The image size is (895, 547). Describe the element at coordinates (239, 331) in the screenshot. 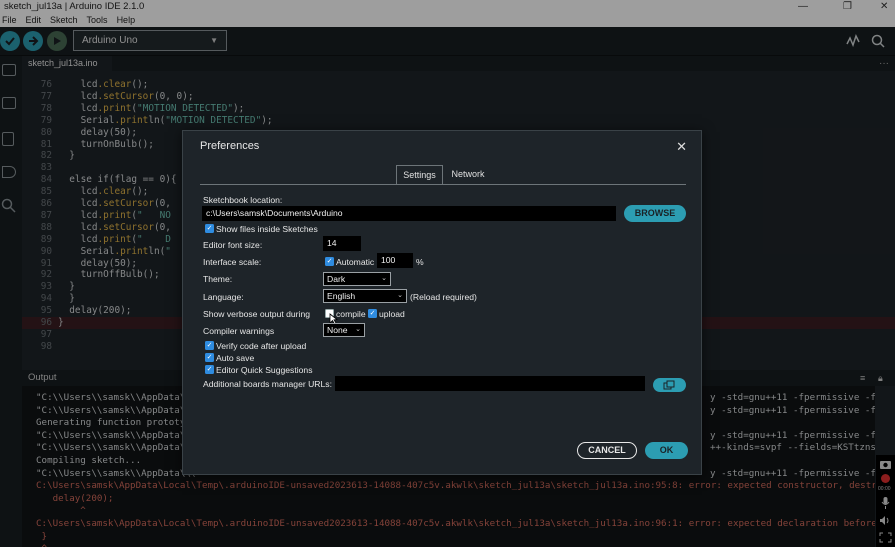

I see `warnings-label: Compiler warnings` at that location.